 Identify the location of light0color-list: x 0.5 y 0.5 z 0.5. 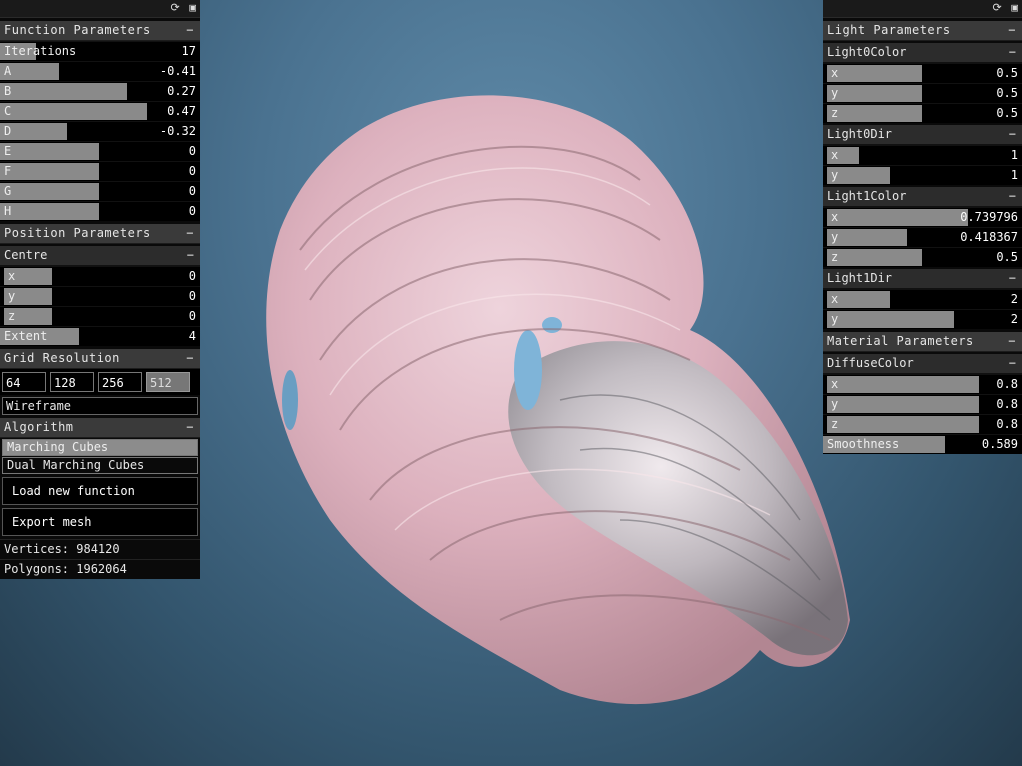
(922, 93).